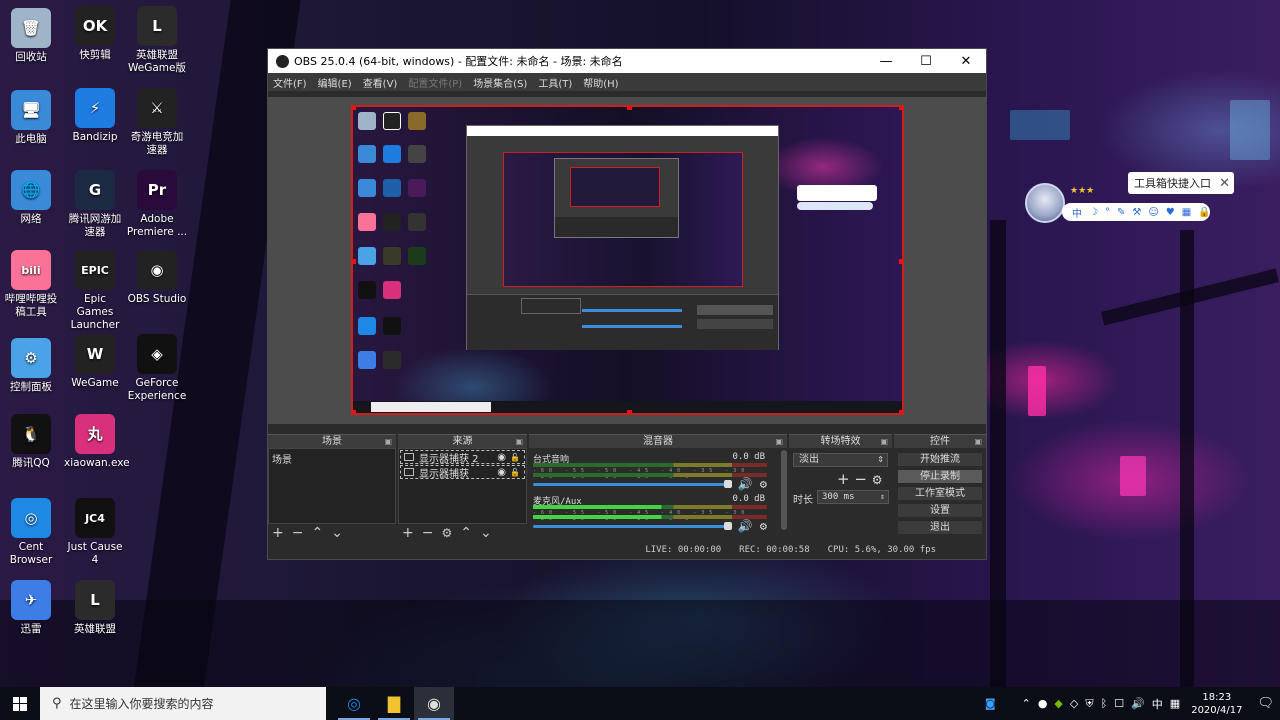  I want to click on desktop-icon: ✈ 迅雷, so click(31, 608).